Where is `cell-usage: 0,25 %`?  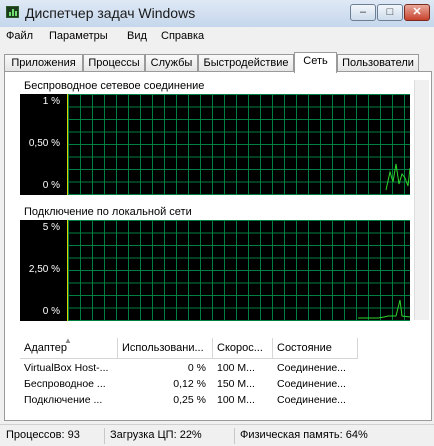
cell-usage: 0,25 % is located at coordinates (189, 400).